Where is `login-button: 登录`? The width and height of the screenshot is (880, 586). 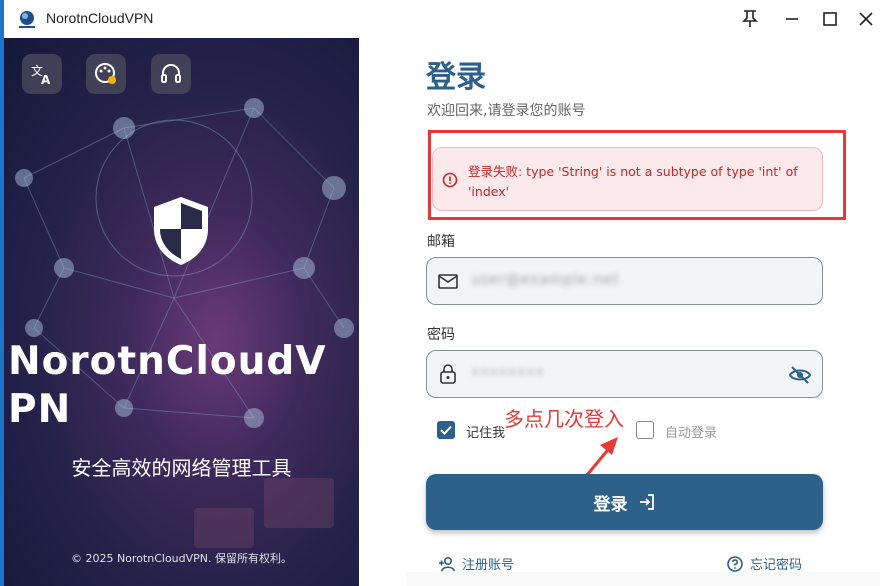
login-button: 登录 is located at coordinates (624, 502).